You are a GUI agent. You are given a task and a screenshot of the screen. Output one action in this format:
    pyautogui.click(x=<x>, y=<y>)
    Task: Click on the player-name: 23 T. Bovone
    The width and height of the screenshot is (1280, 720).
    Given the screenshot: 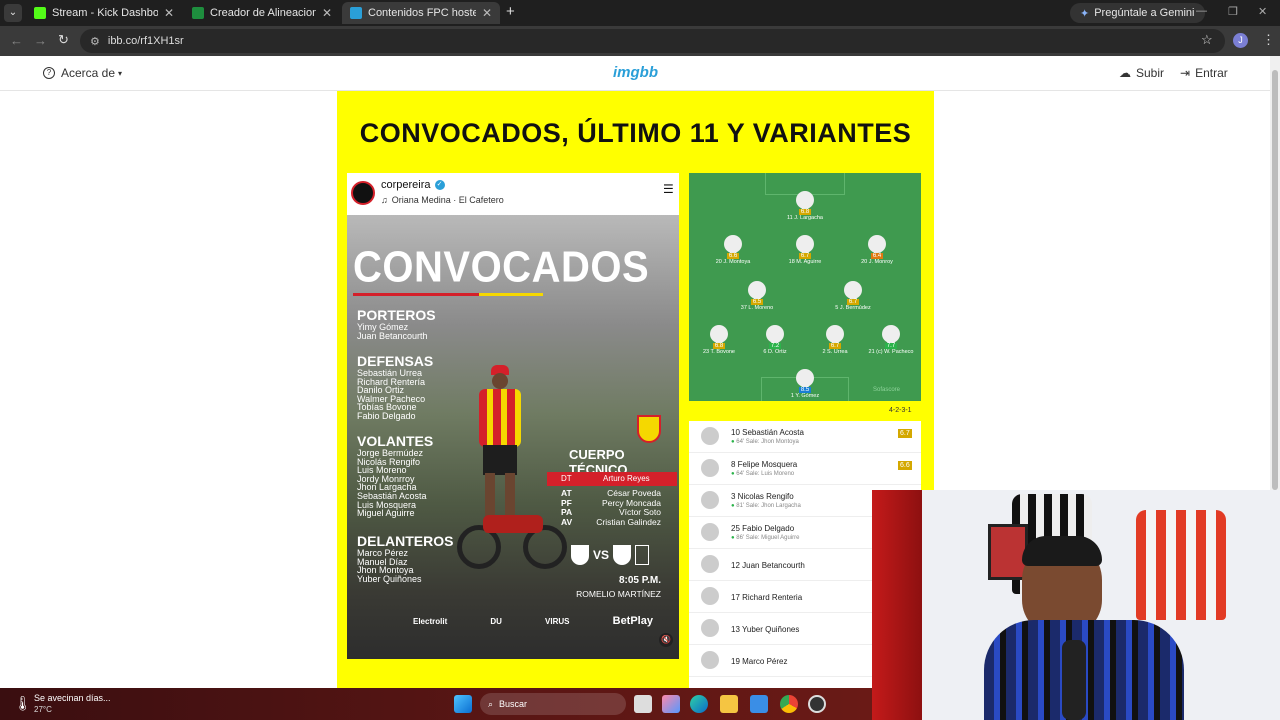 What is the action you would take?
    pyautogui.click(x=718, y=352)
    